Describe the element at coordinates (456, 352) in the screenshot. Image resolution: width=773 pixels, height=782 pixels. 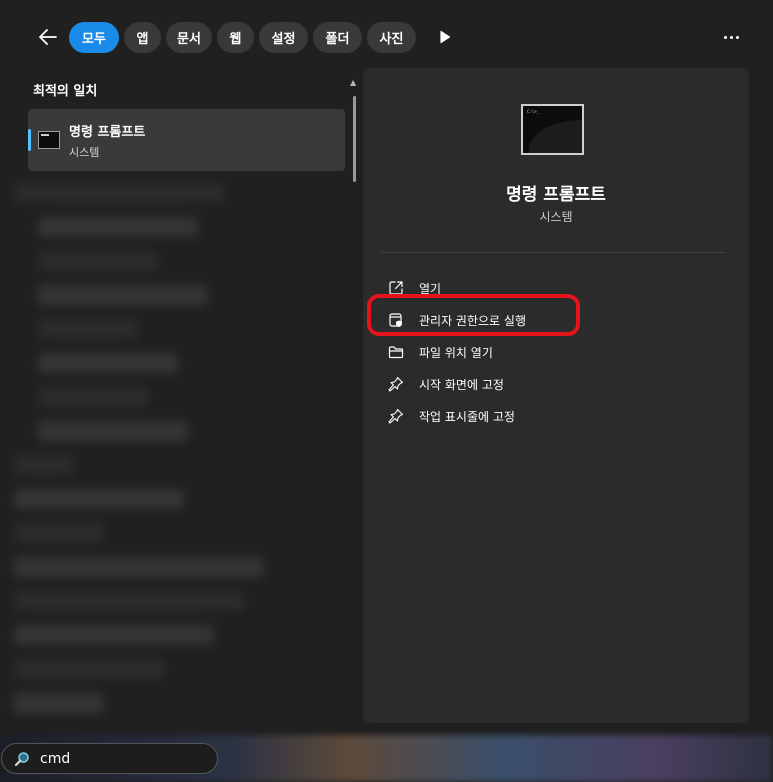
I see `open-file-location-label: 파일 위치 열기` at that location.